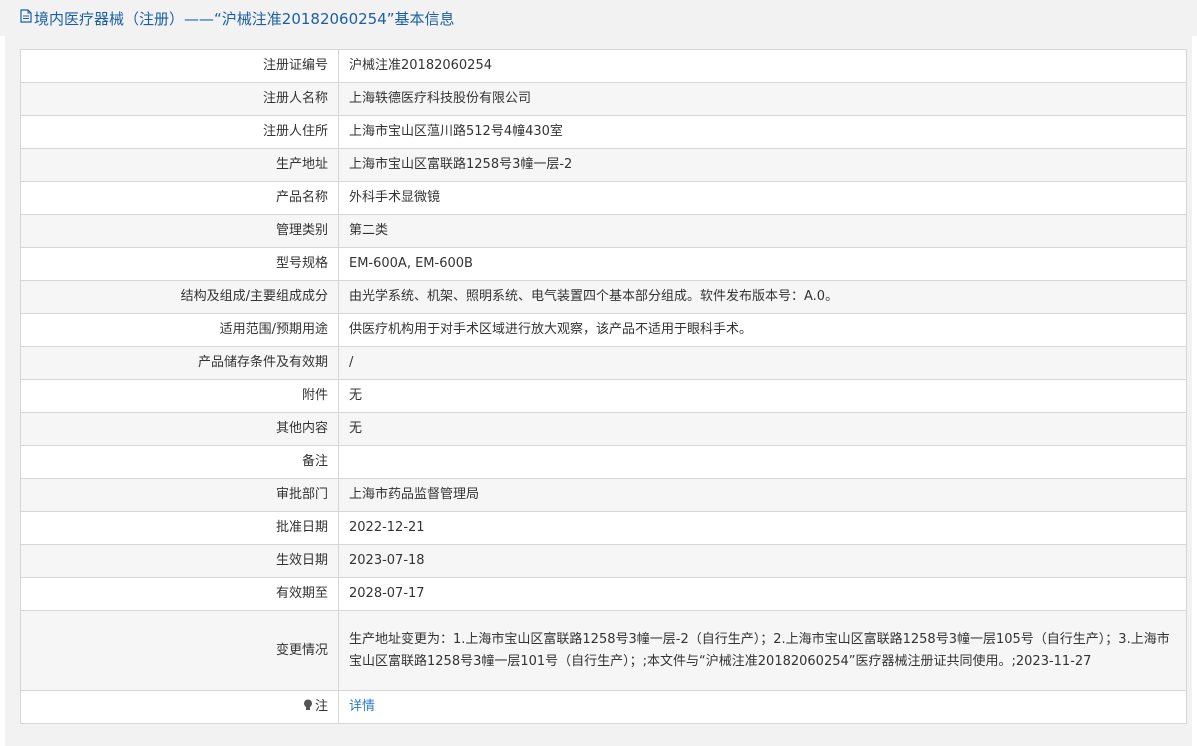  I want to click on row-label: 产品名称, so click(179, 198).